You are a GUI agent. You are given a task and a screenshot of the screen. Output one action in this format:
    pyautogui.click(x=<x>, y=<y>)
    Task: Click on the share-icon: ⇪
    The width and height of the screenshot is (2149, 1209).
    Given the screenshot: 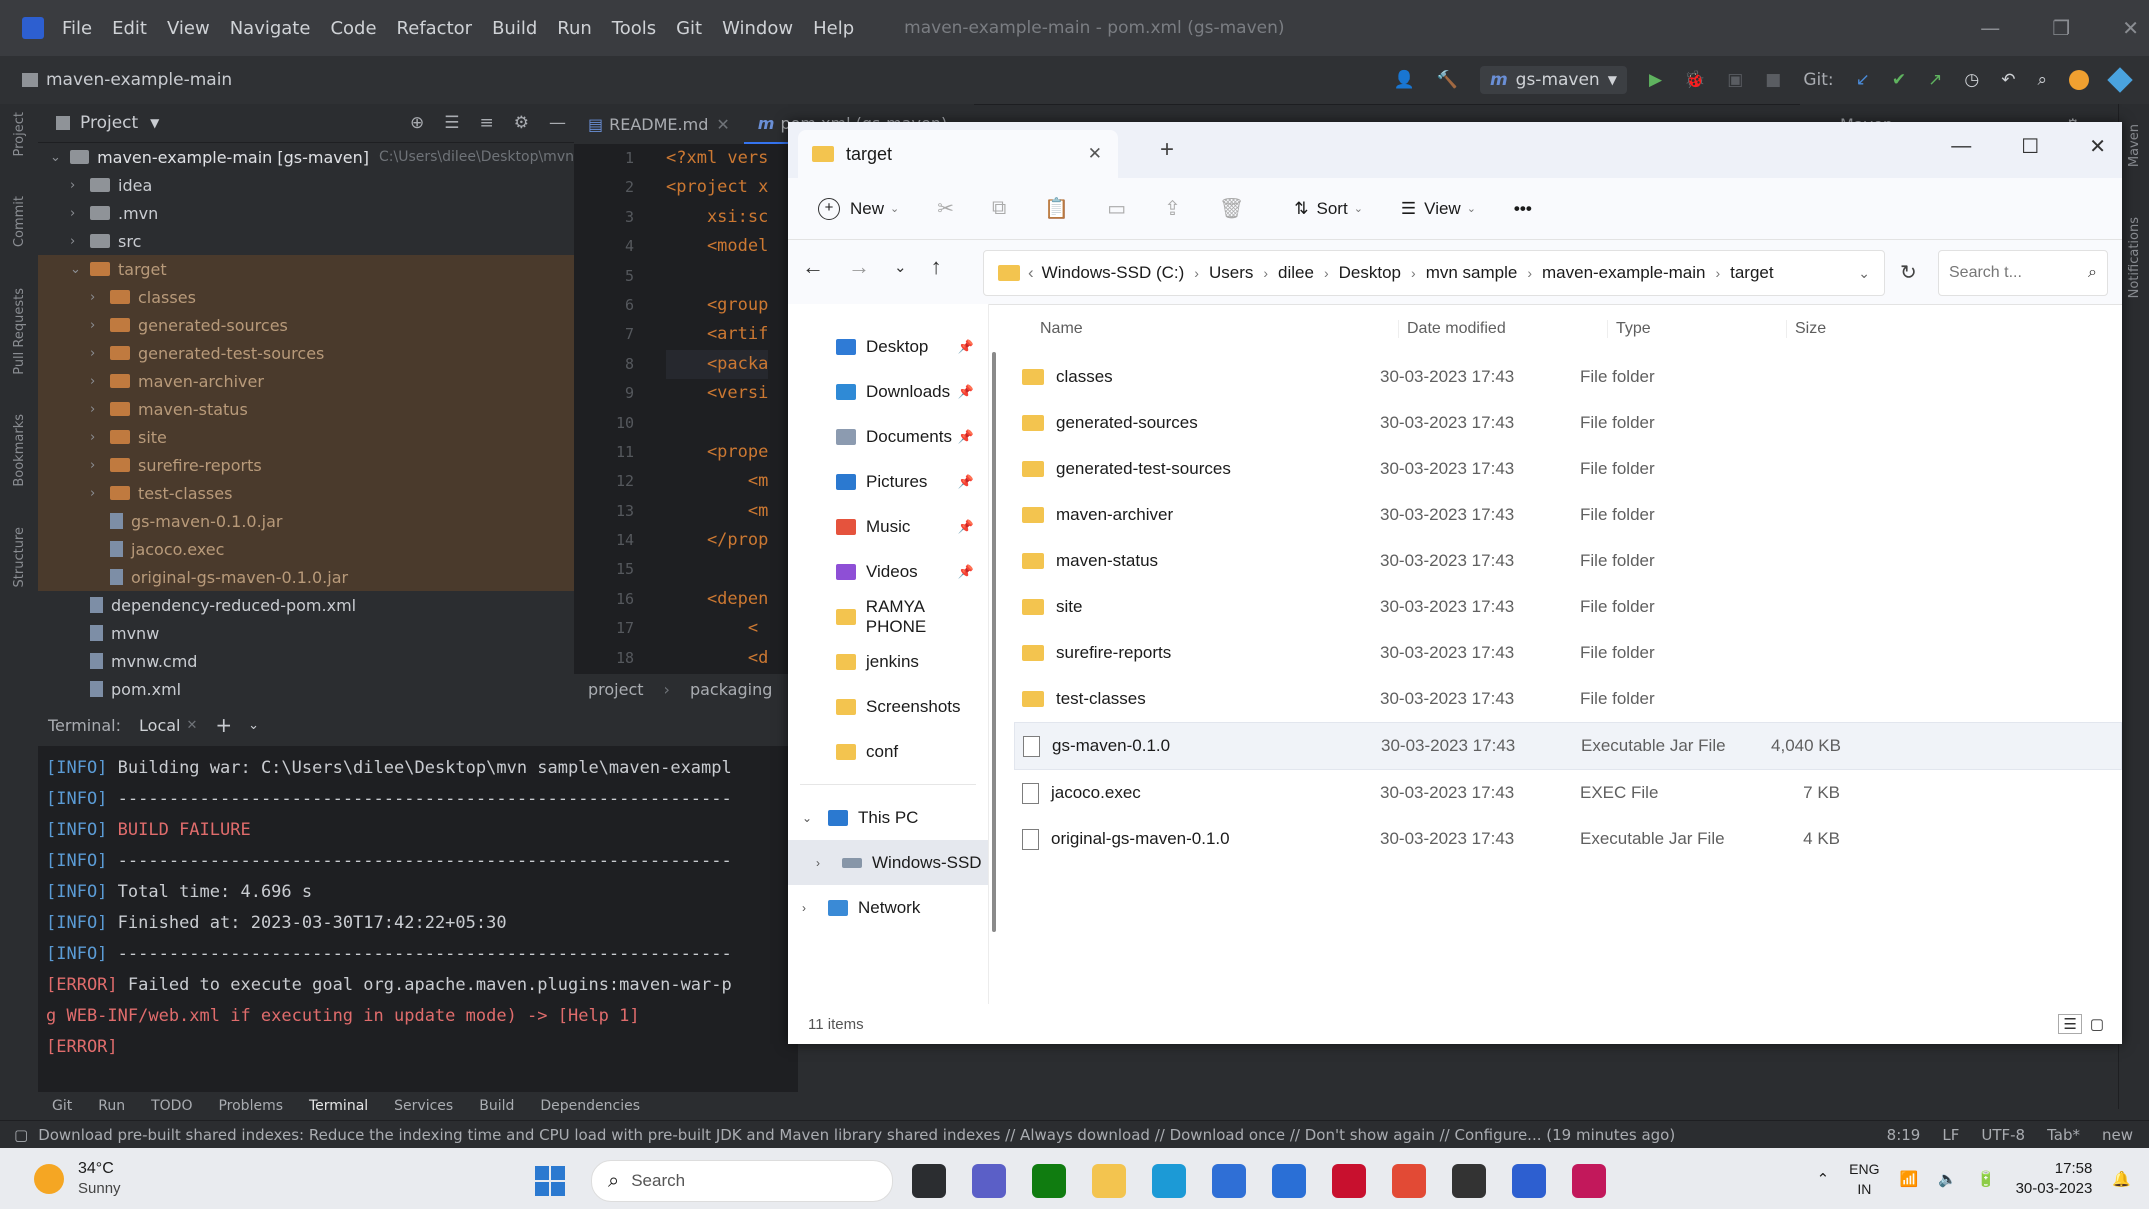 What is the action you would take?
    pyautogui.click(x=1172, y=208)
    